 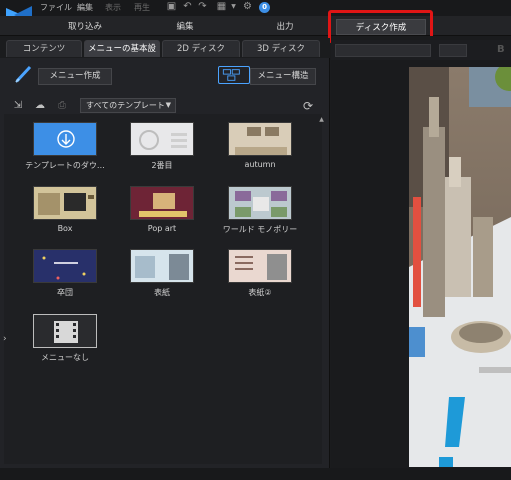 I want to click on template-filter-value: すべてのテンプレート, so click(x=125, y=105).